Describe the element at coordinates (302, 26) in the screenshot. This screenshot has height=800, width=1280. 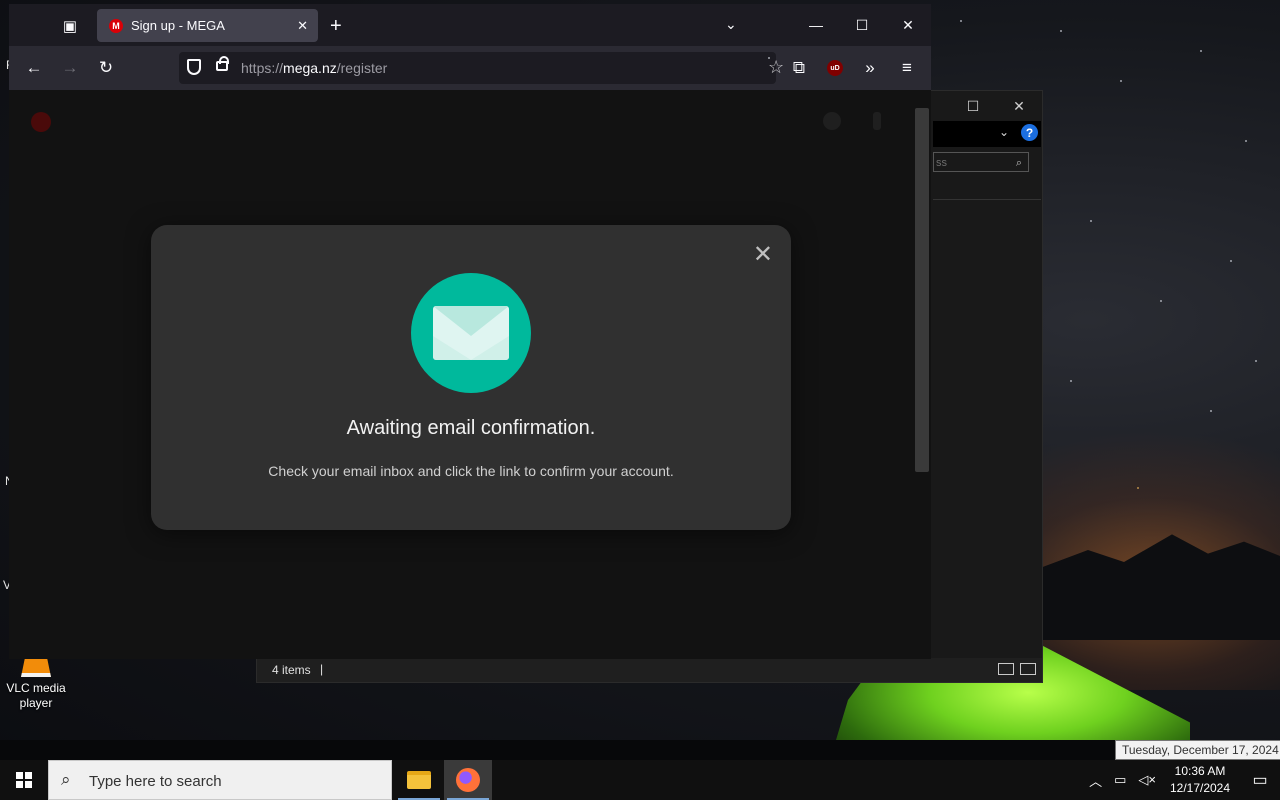
I see `tab-close-icon: ✕` at that location.